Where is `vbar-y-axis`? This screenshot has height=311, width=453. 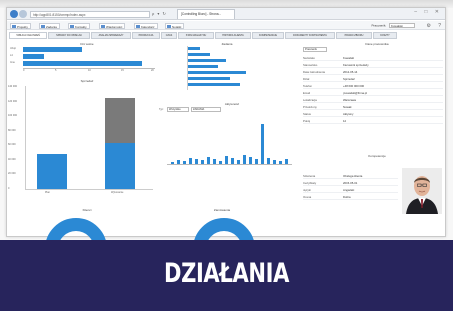
vbar-y-axis is located at coordinates (25, 137).